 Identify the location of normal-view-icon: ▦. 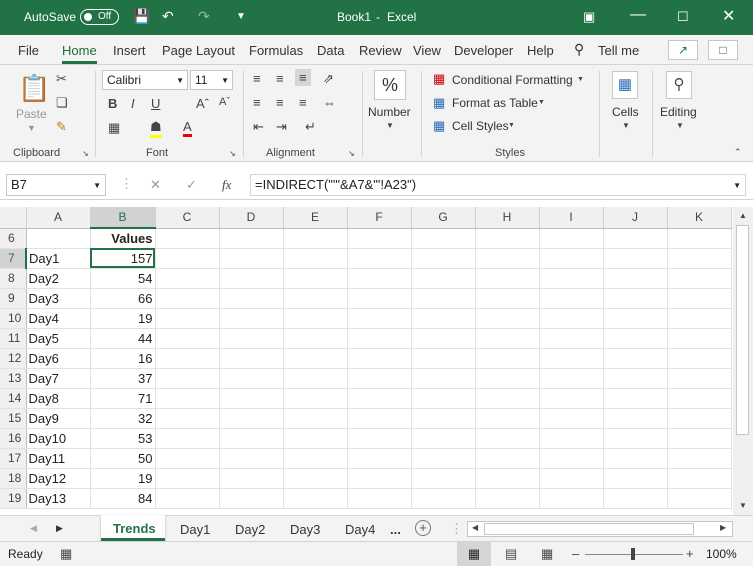
(474, 554).